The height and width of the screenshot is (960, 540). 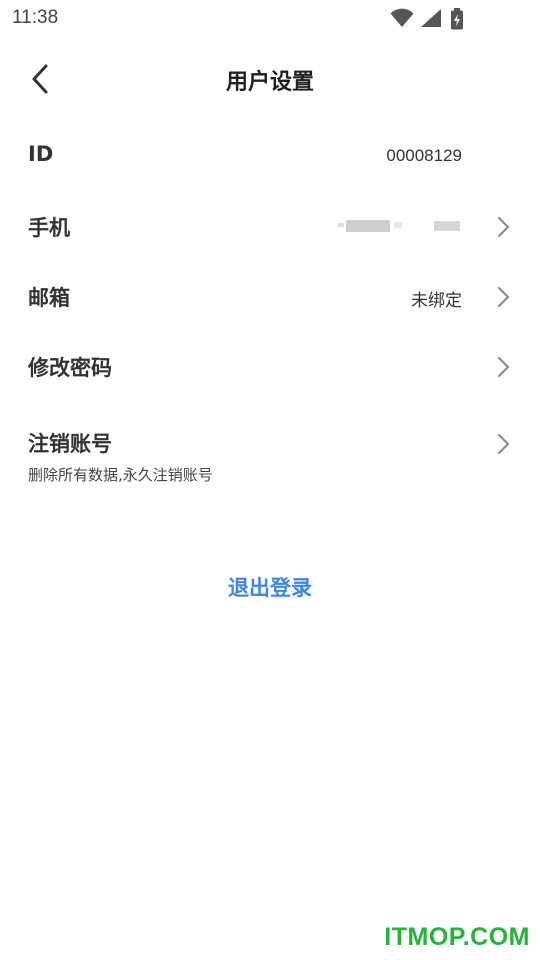 I want to click on phone-label: 手机, so click(x=49, y=228).